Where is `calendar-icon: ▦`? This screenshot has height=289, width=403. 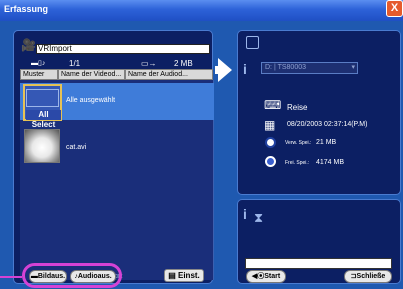
calendar-icon: ▦ is located at coordinates (270, 125).